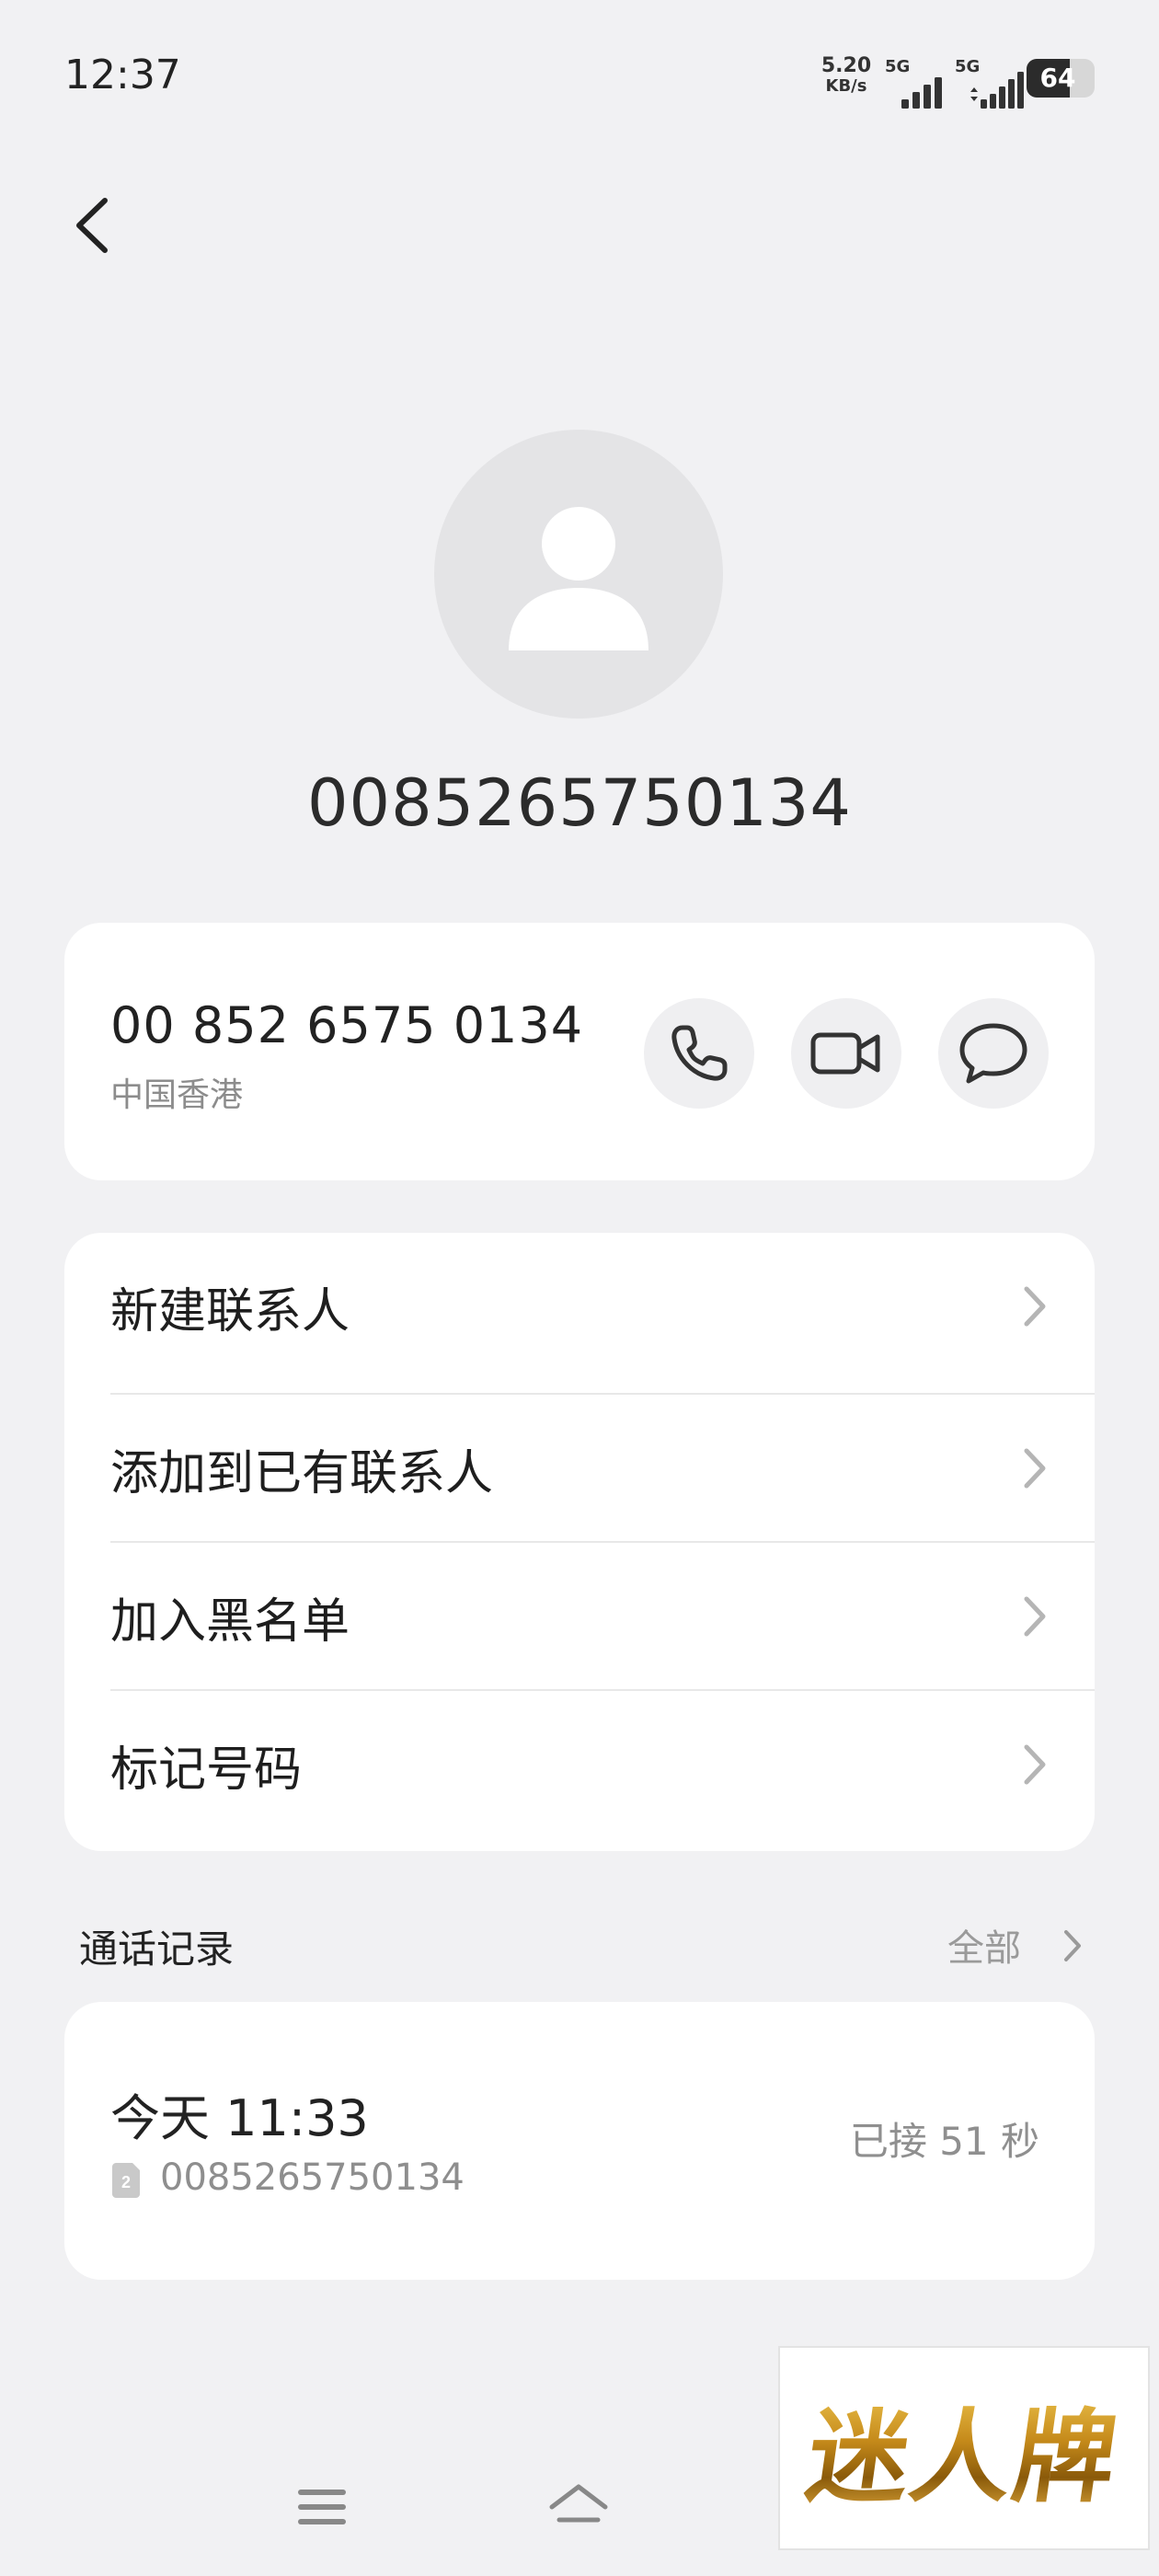 The image size is (1159, 2576). What do you see at coordinates (984, 1945) in the screenshot?
I see `see-all-link: 全部` at bounding box center [984, 1945].